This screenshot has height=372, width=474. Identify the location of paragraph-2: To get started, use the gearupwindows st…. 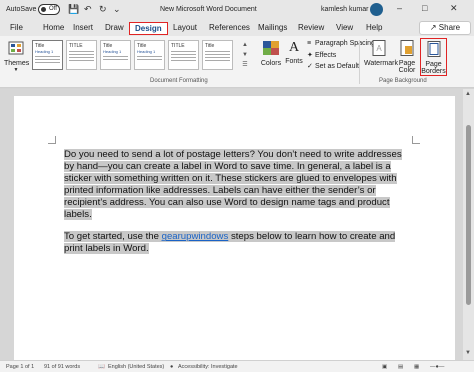
(230, 243).